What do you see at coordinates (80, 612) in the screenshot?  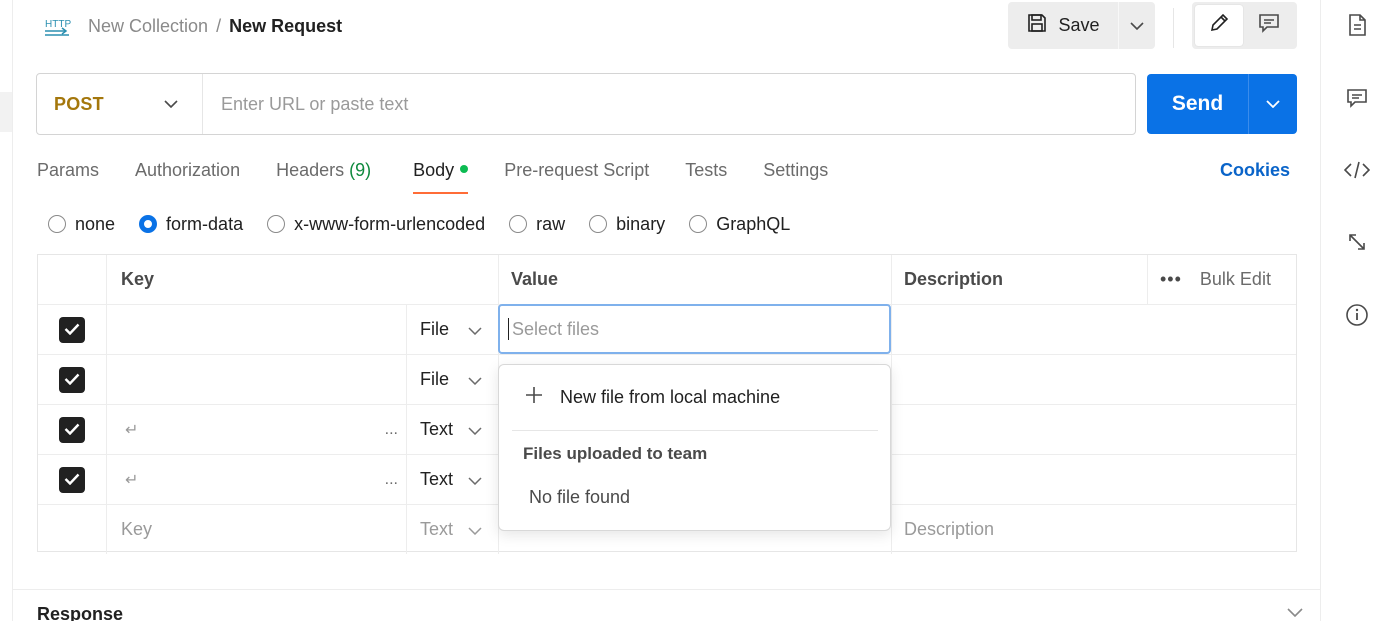 I see `response-title: Response` at bounding box center [80, 612].